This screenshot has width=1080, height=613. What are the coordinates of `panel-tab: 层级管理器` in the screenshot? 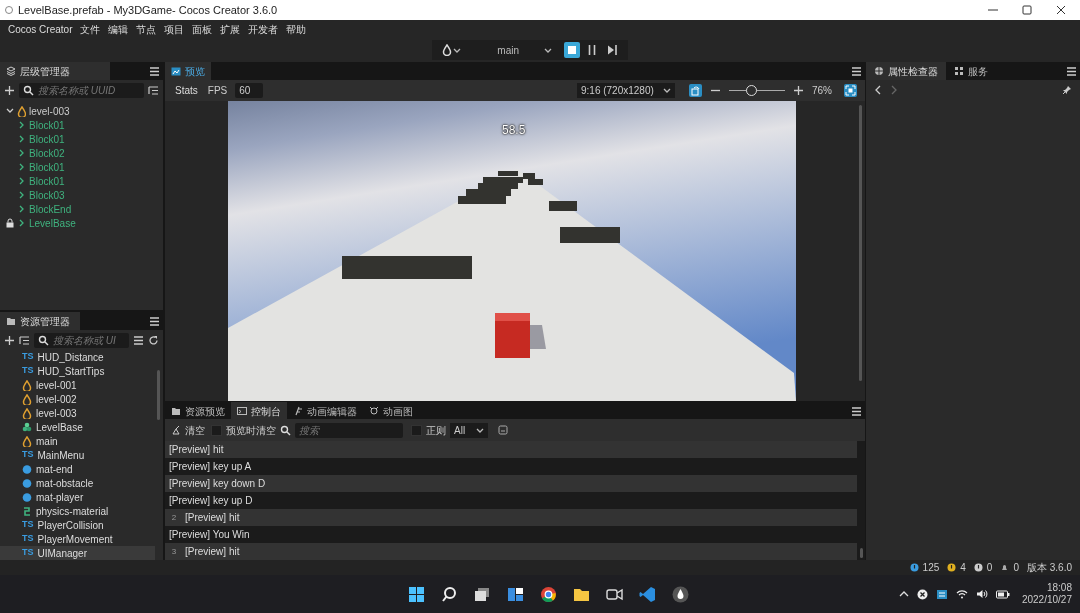 It's located at (55, 71).